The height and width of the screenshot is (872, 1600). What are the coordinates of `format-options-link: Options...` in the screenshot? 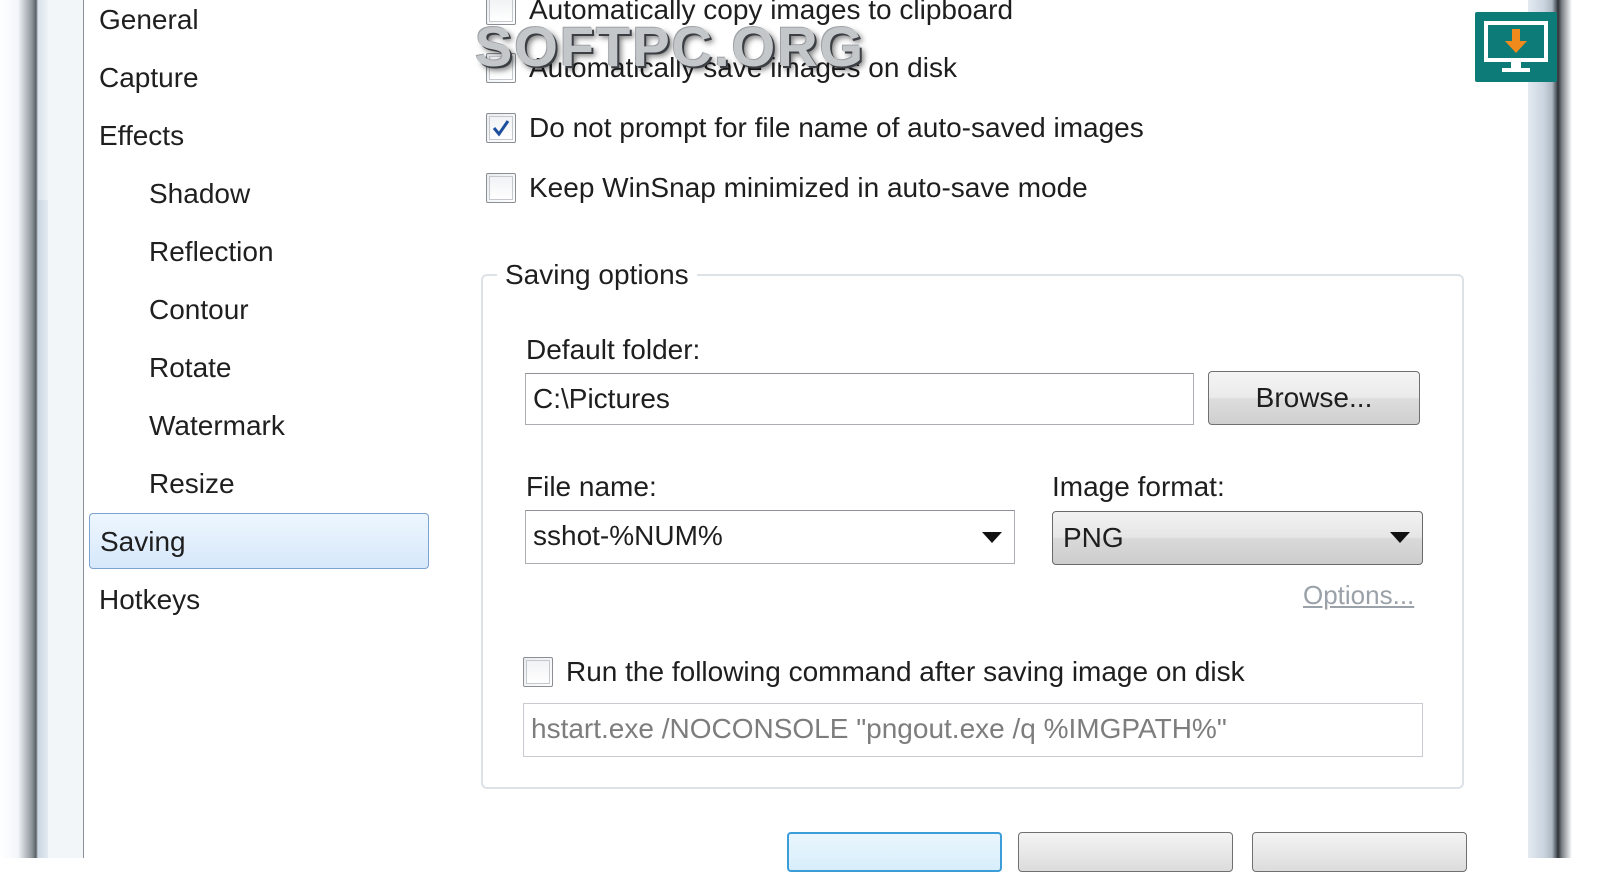 It's located at (1358, 595).